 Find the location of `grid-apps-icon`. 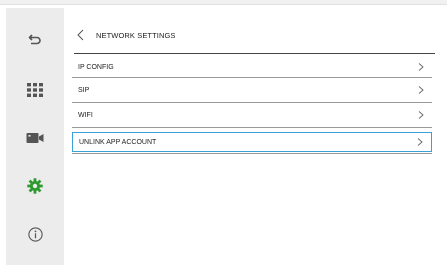

grid-apps-icon is located at coordinates (35, 90).